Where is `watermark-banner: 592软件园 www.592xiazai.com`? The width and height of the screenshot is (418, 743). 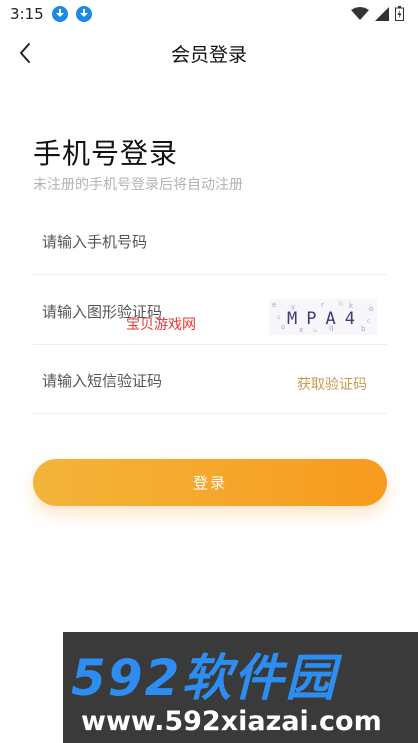 watermark-banner: 592软件园 www.592xiazai.com is located at coordinates (240, 687).